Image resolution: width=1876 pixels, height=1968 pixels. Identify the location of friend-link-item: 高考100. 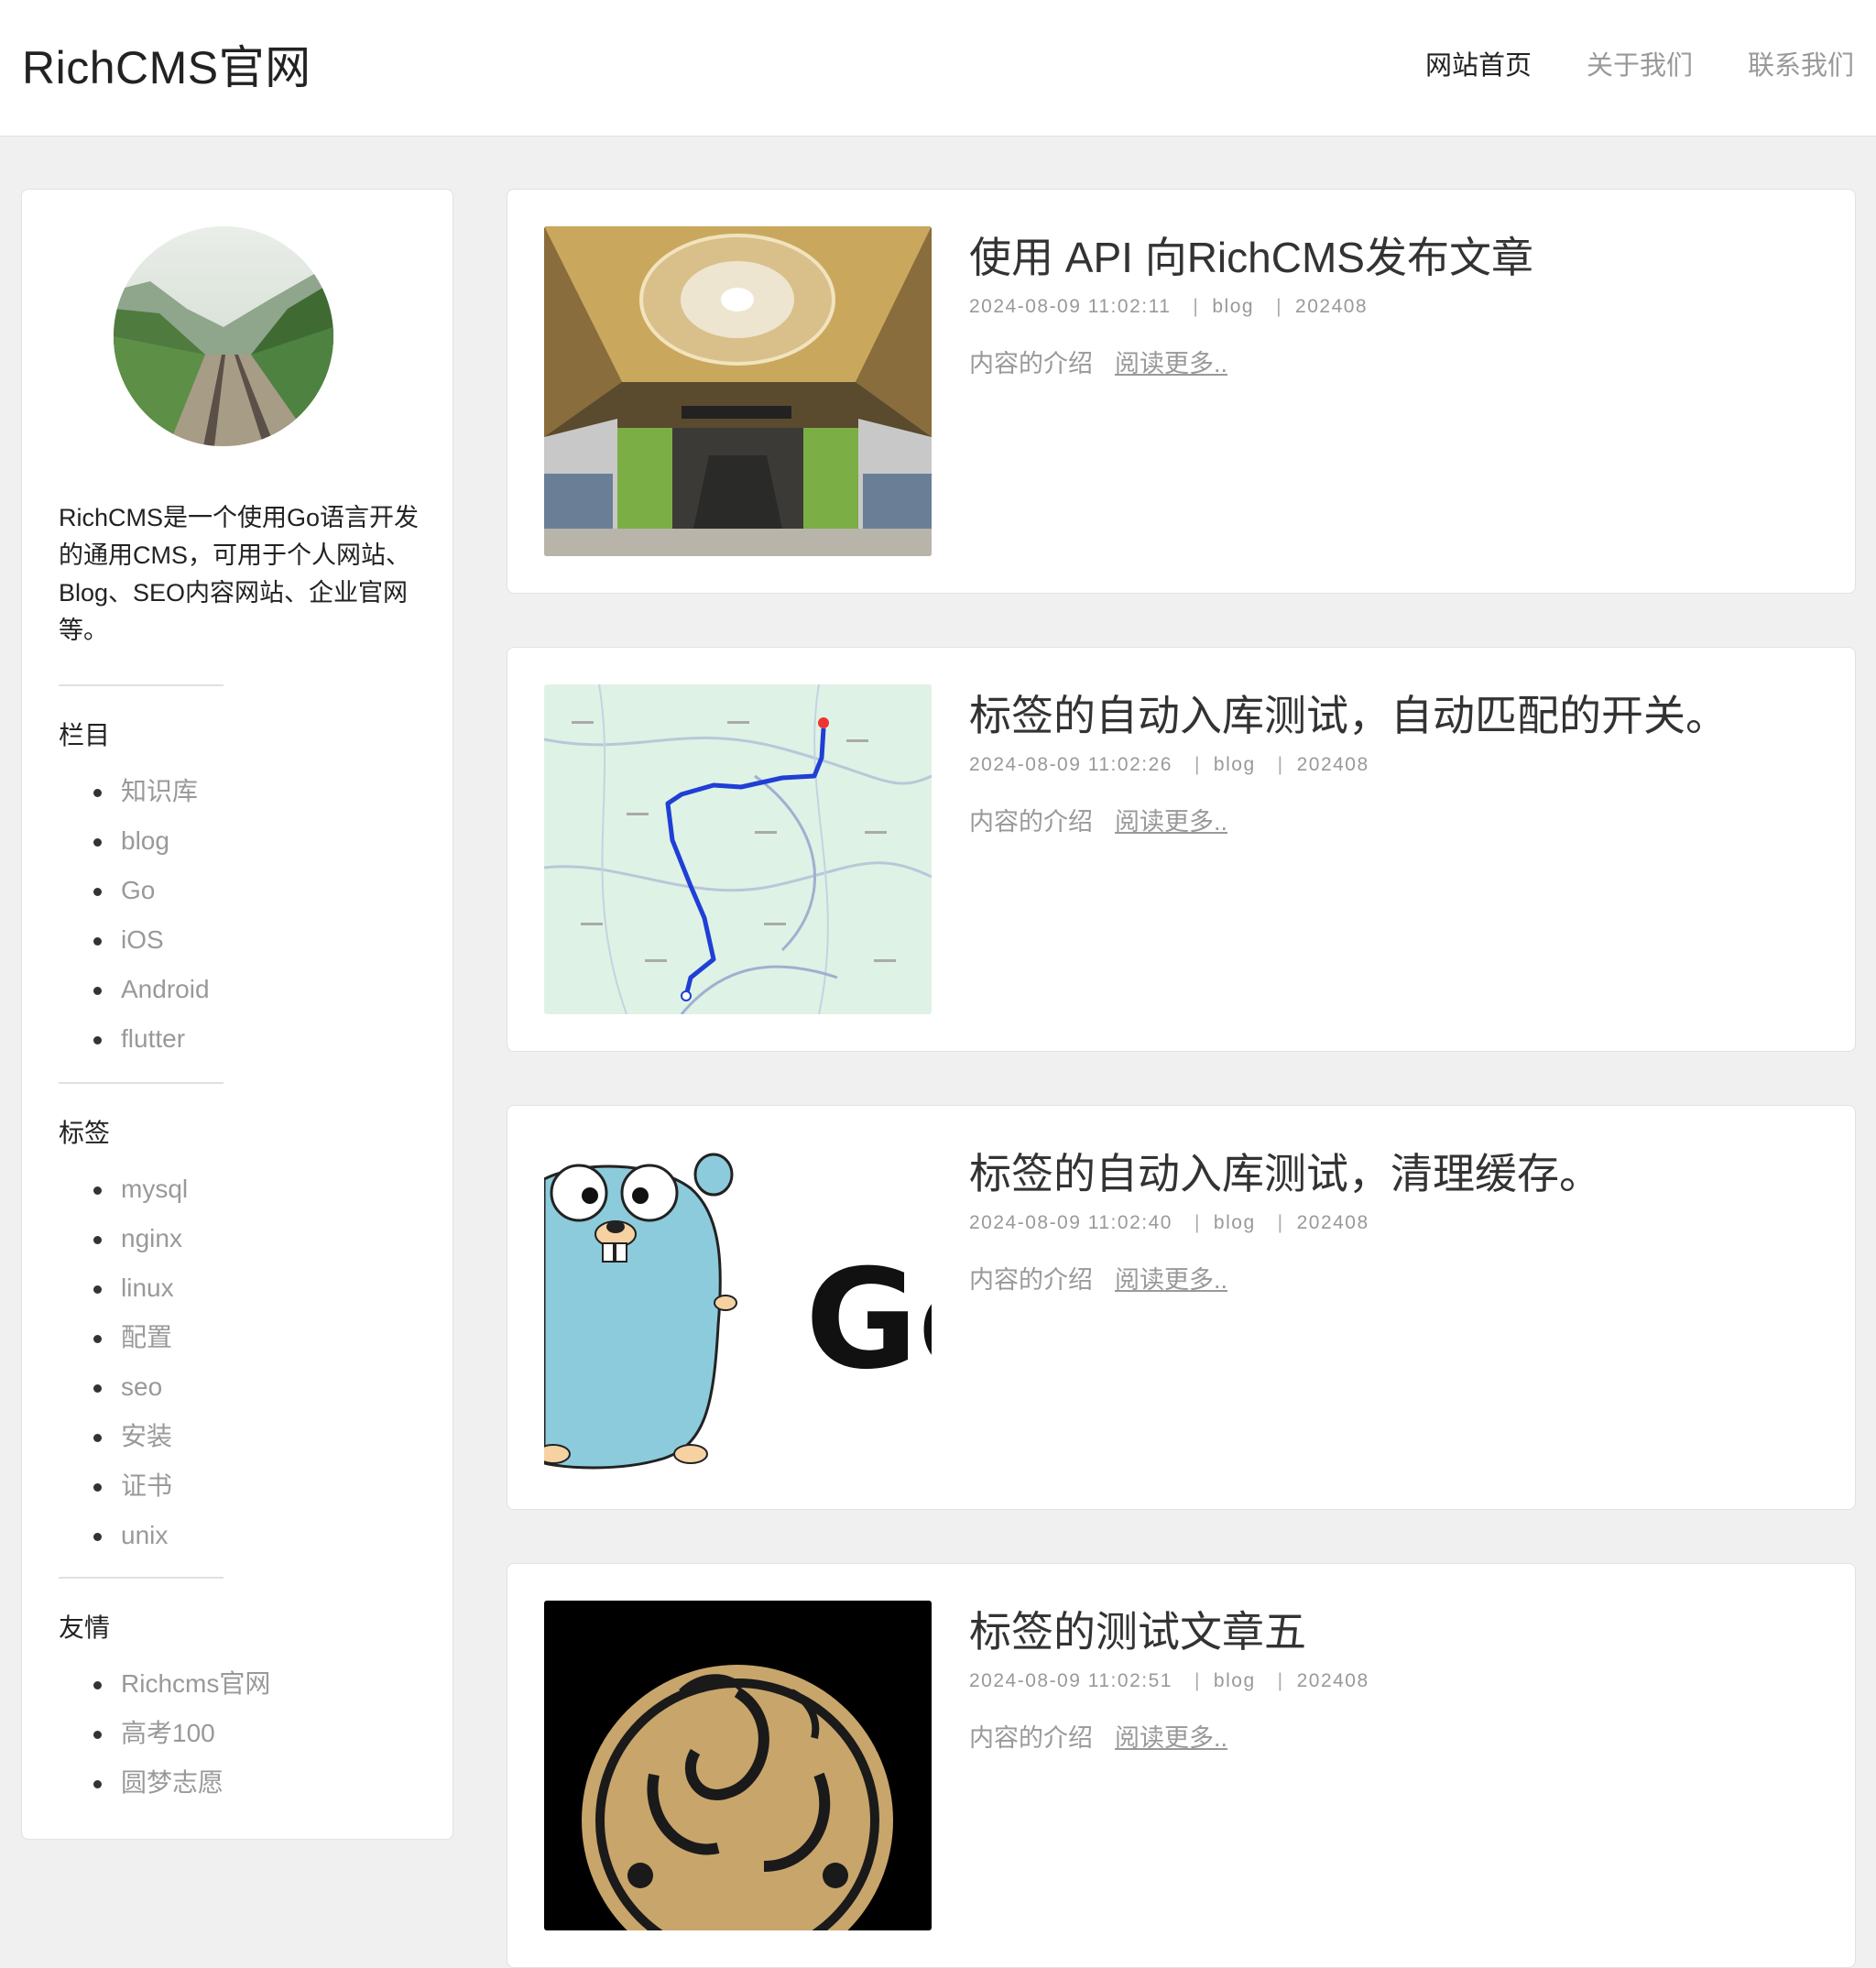
(181, 1734).